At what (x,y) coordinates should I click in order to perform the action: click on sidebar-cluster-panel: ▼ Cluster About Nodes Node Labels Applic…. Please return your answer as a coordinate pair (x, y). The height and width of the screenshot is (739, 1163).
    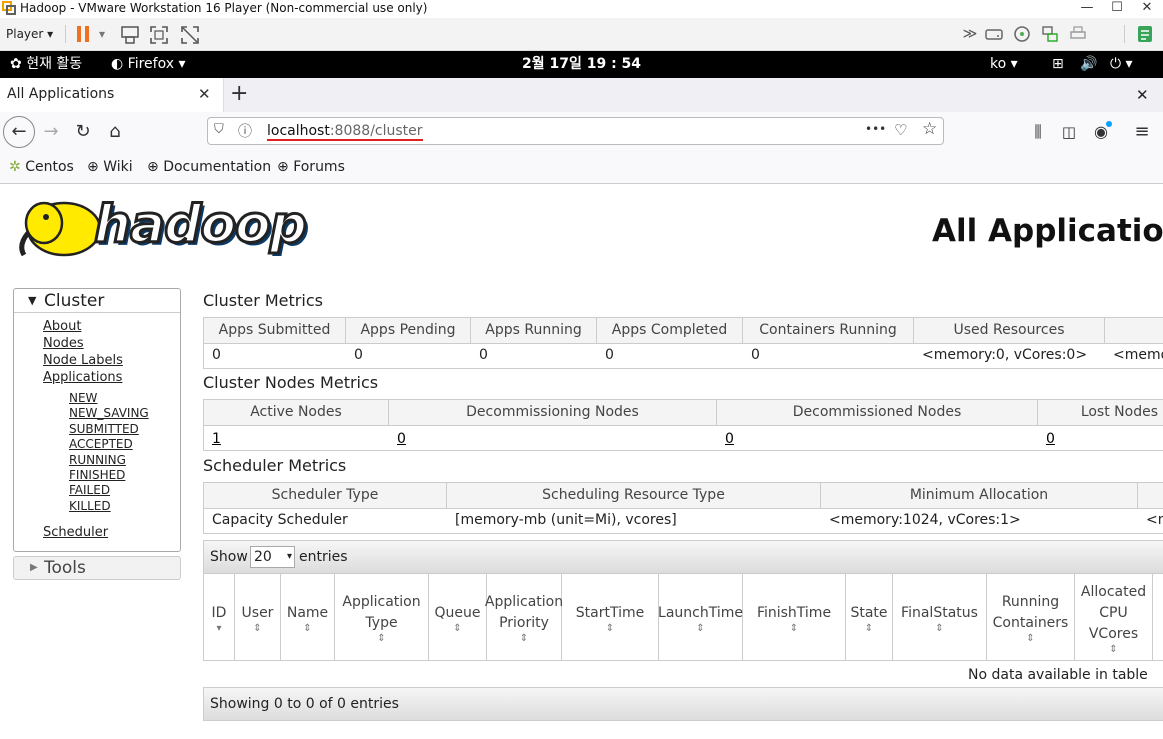
    Looking at the image, I should click on (97, 420).